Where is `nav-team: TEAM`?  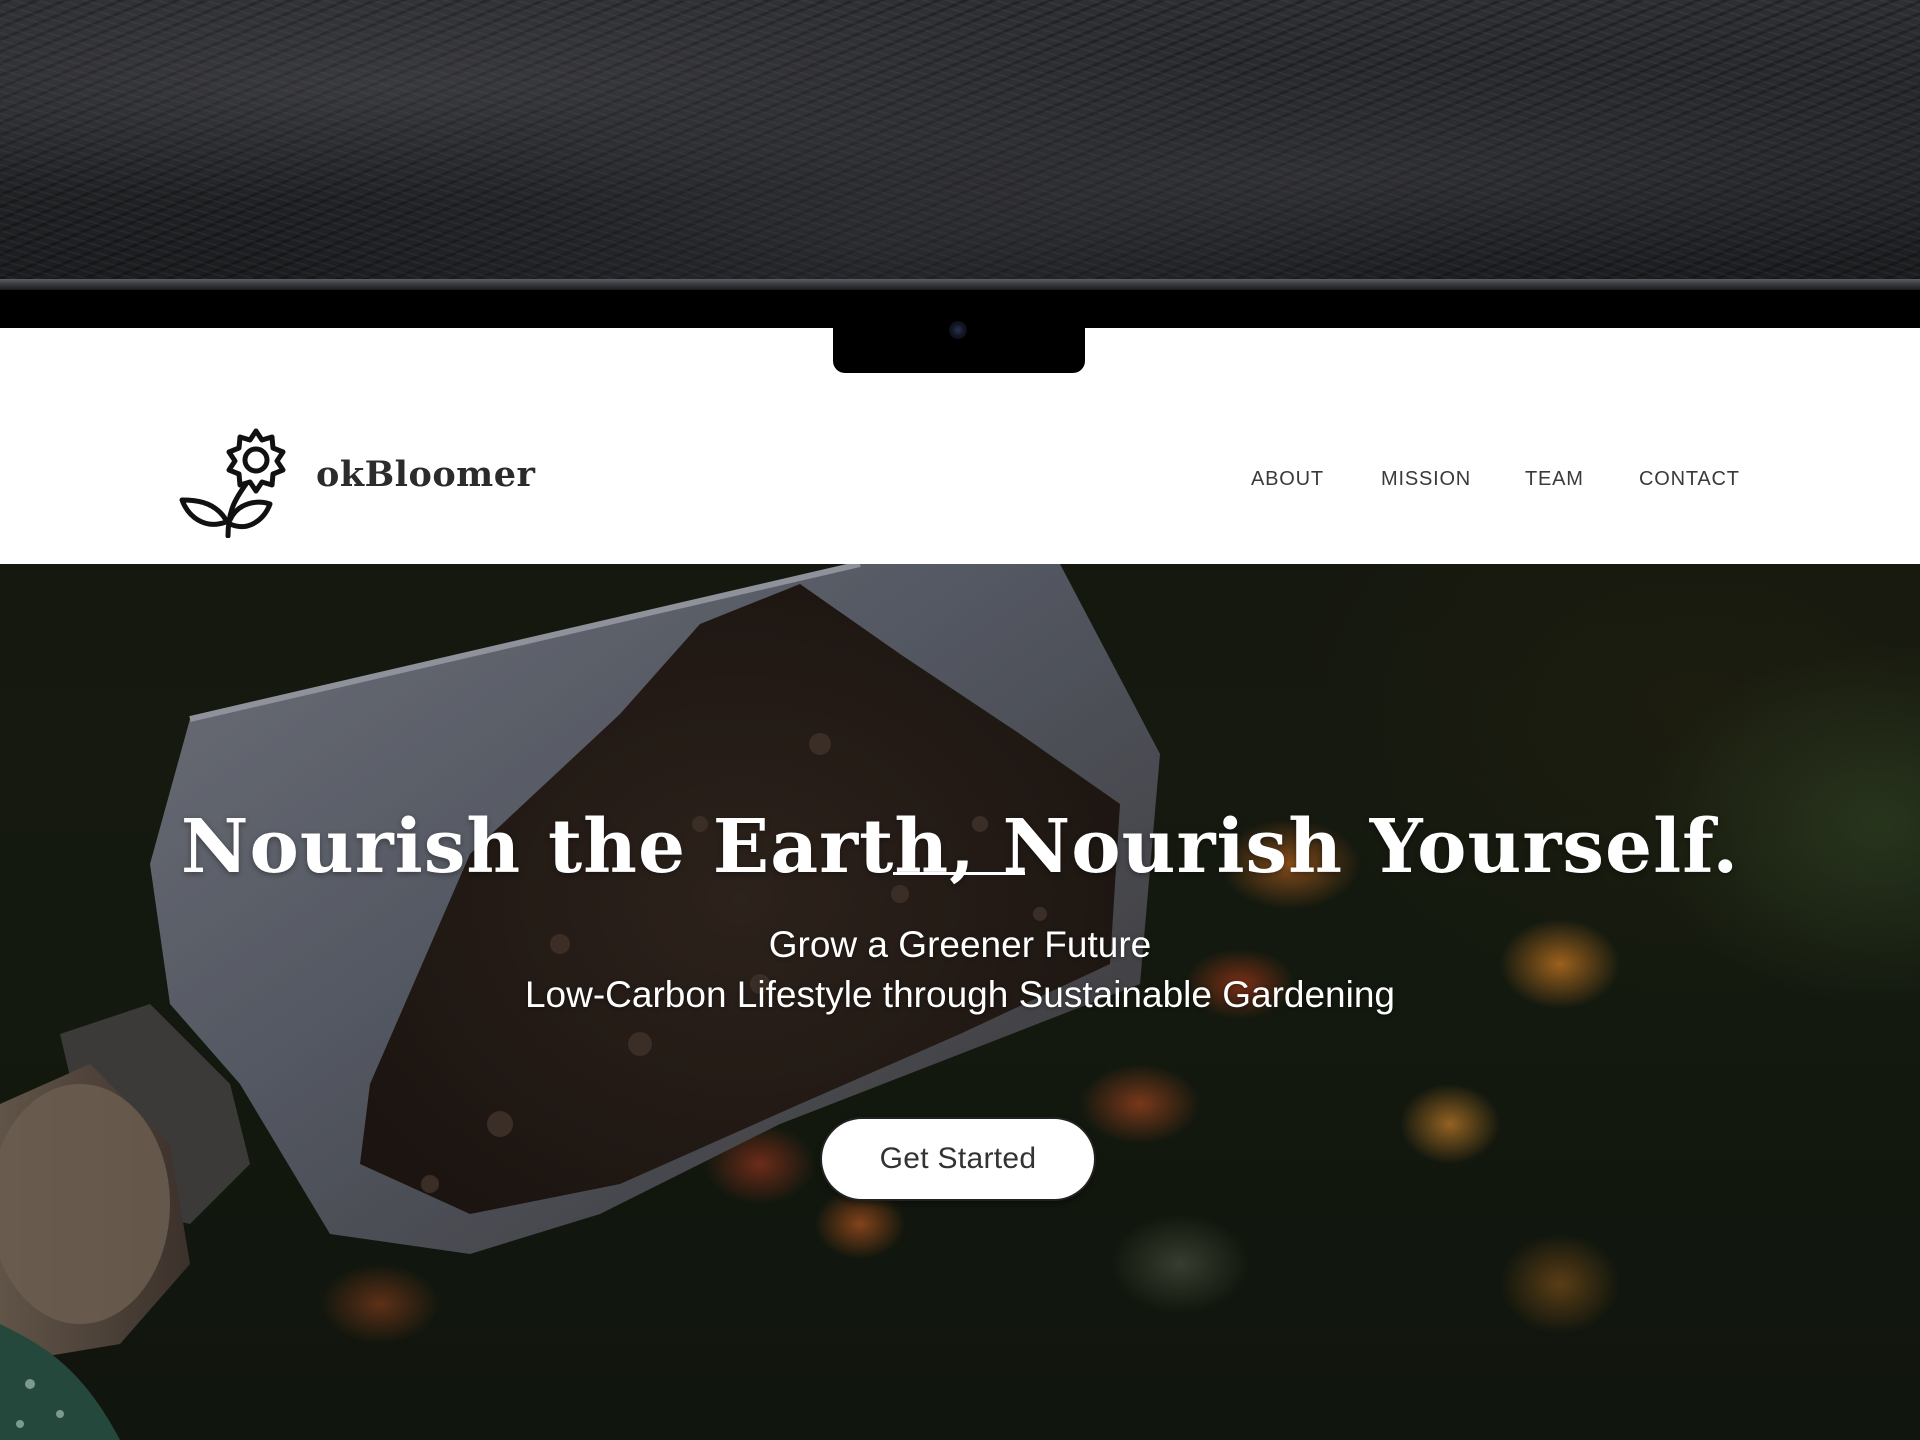 nav-team: TEAM is located at coordinates (1554, 479).